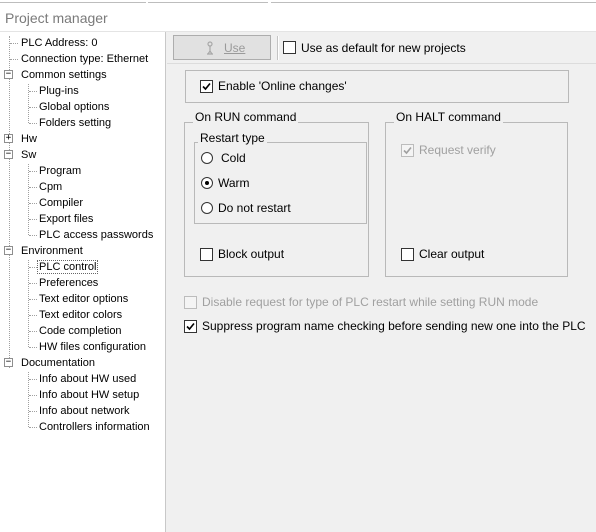 The width and height of the screenshot is (596, 532). Describe the element at coordinates (206, 254) in the screenshot. I see `block-output-checkbox` at that location.